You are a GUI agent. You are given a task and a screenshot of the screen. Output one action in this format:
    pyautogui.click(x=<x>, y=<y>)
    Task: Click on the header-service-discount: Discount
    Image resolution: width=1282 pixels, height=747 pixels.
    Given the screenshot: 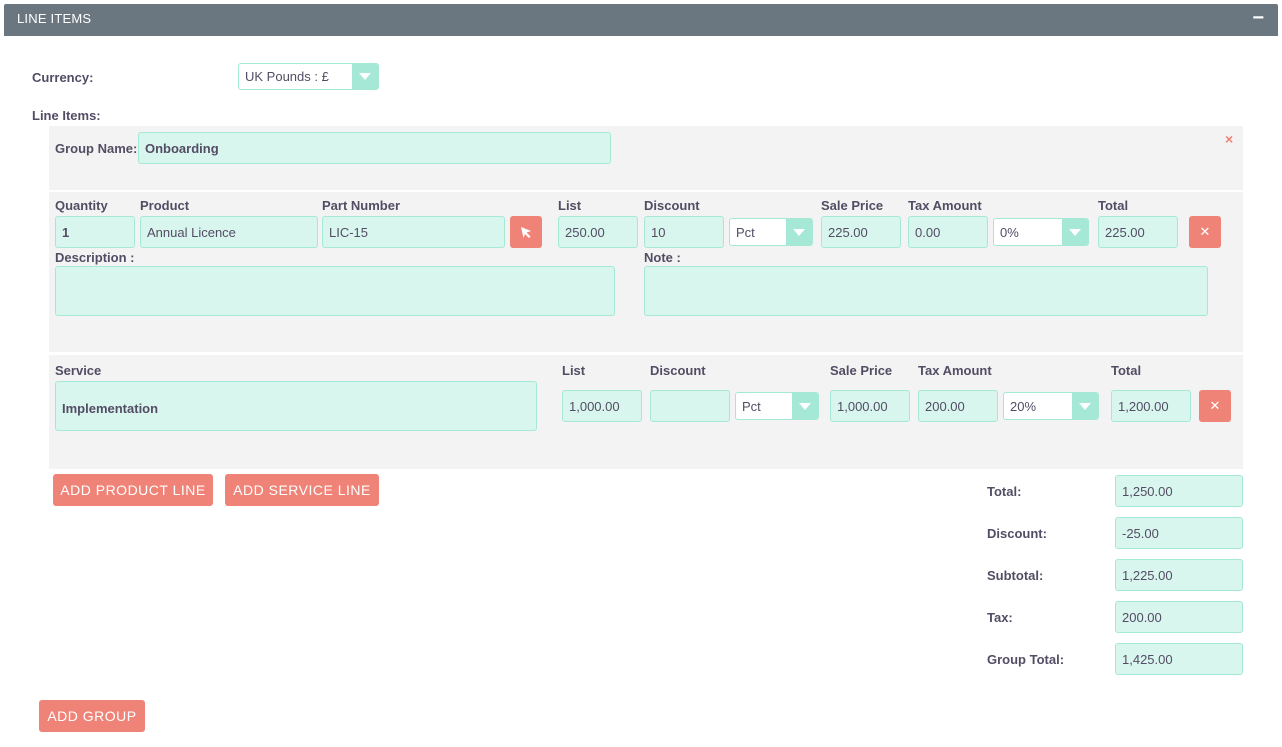 What is the action you would take?
    pyautogui.click(x=678, y=370)
    